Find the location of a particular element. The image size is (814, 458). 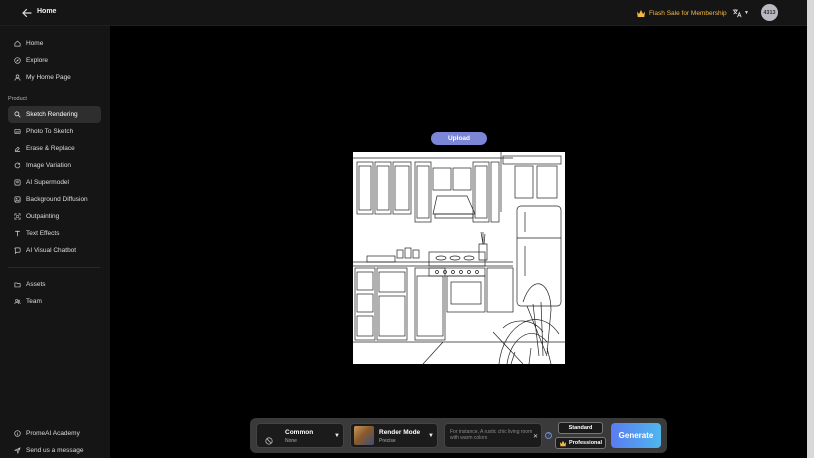

sidebar-item-image-variation: Image Variation is located at coordinates (54, 165).